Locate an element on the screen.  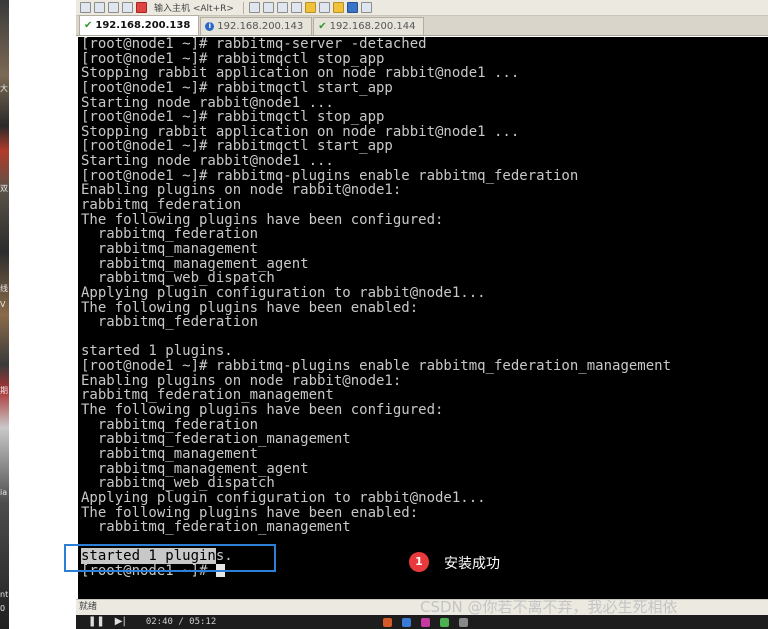
open-icon is located at coordinates (99, 7).